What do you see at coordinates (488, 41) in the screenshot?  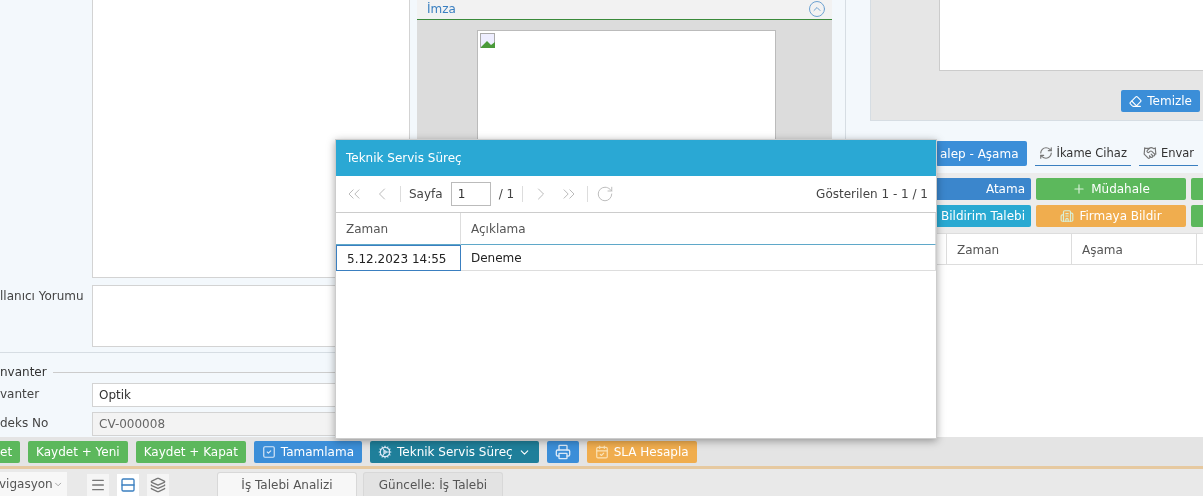 I see `broken-image-icon` at bounding box center [488, 41].